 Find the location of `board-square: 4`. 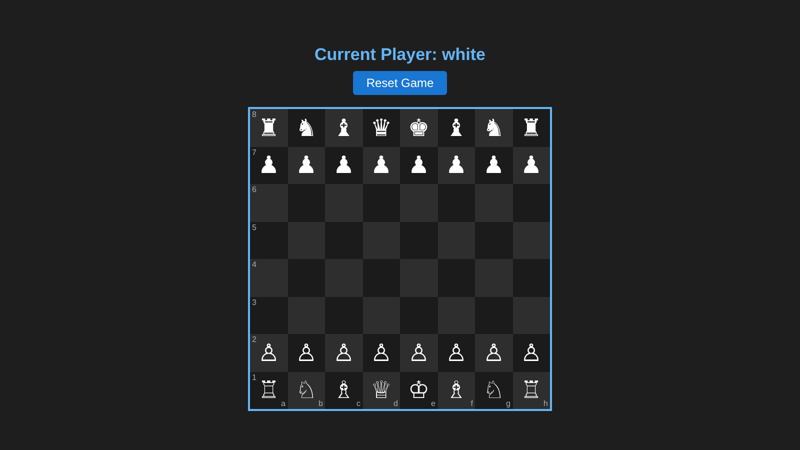

board-square: 4 is located at coordinates (269, 277).